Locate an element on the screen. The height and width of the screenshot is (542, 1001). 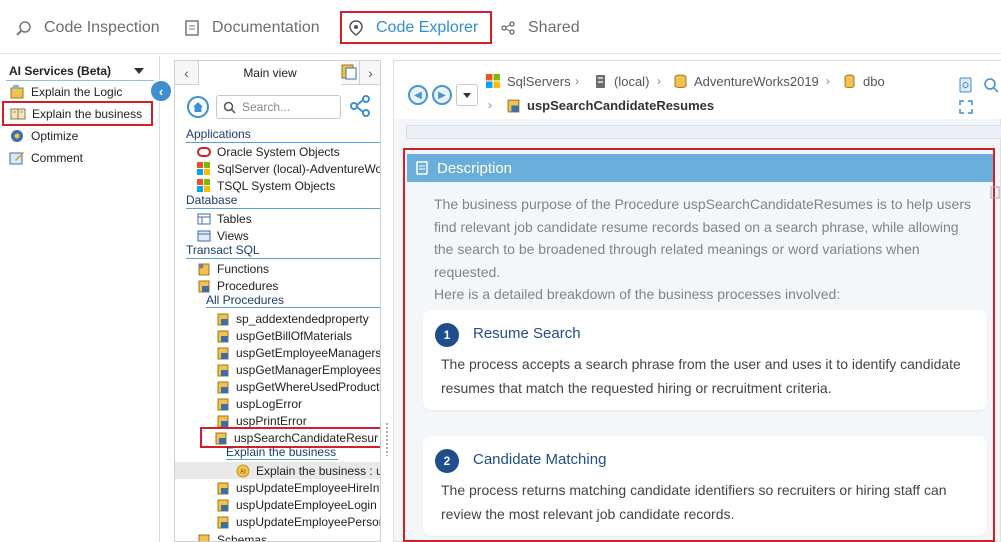
tree-item-oracle: Oracle System Objects is located at coordinates (268, 151).